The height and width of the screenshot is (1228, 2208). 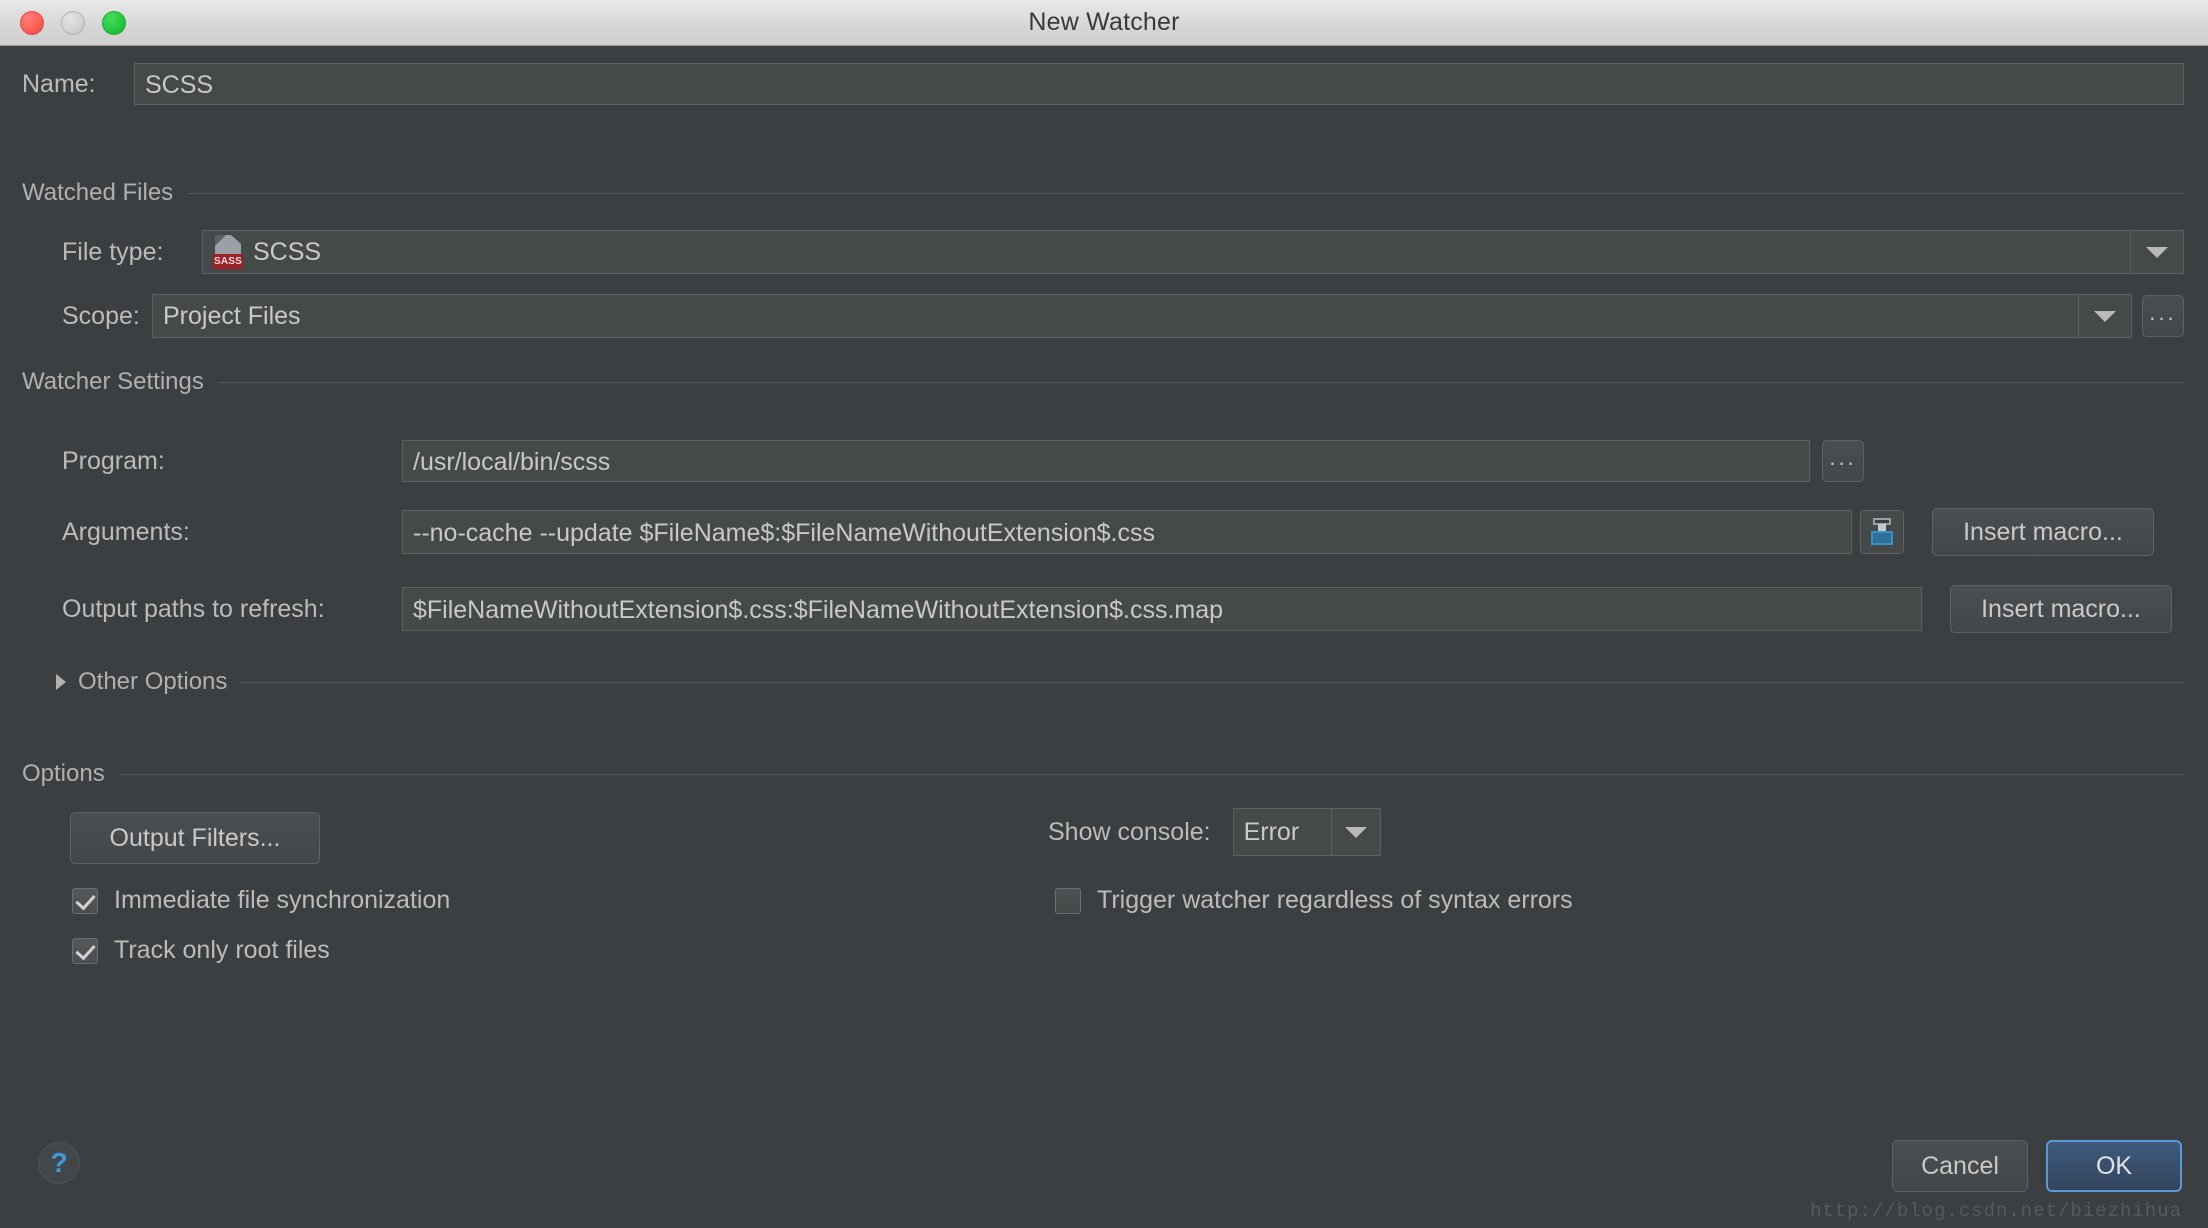 I want to click on other-options-toggle: Other Options, so click(x=1120, y=682).